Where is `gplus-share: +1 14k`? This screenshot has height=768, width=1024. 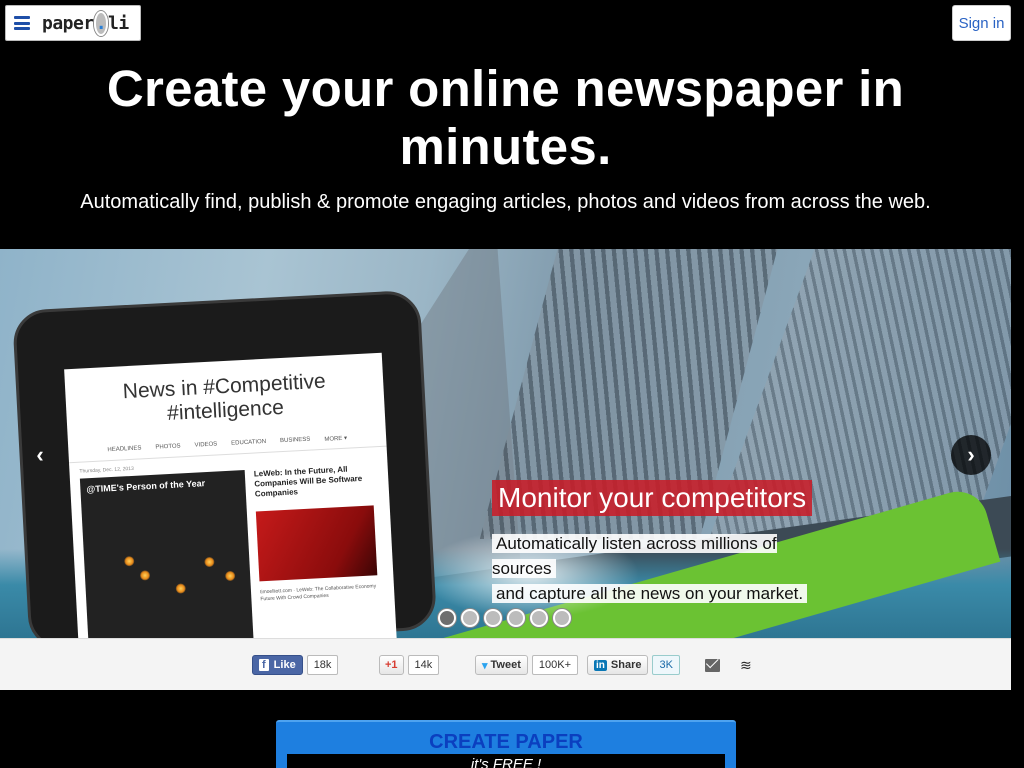
gplus-share: +1 14k is located at coordinates (409, 665).